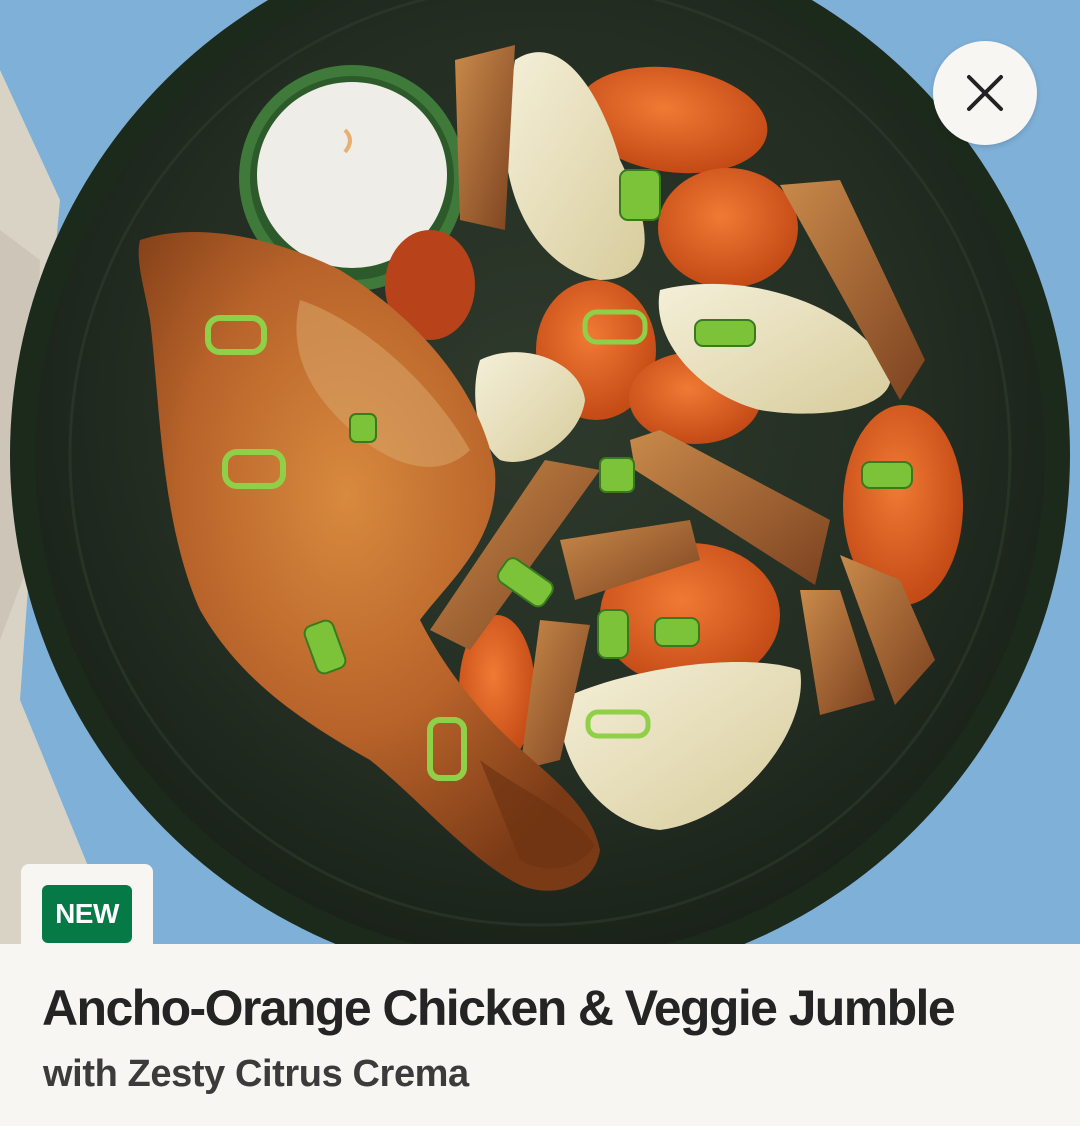 This screenshot has width=1080, height=1126. I want to click on close-button, so click(985, 93).